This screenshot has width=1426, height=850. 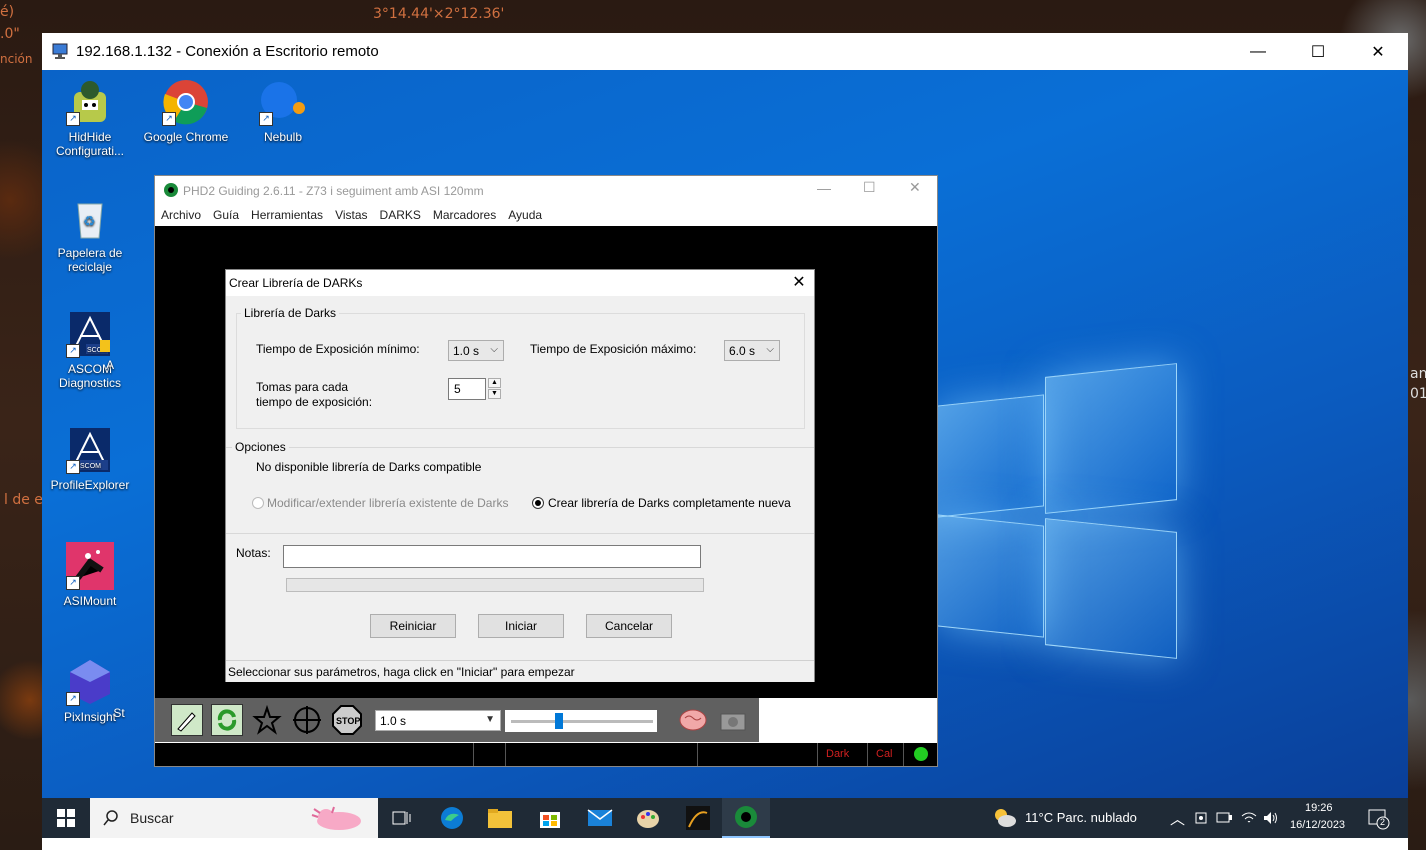 I want to click on start-button, so click(x=66, y=818).